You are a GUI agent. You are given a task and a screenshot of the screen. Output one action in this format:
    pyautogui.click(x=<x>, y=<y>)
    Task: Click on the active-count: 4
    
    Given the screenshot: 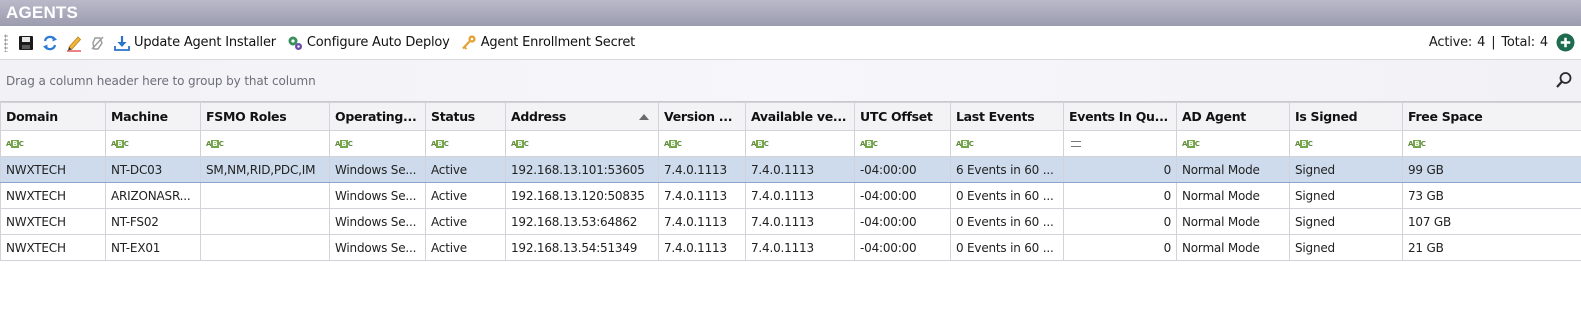 What is the action you would take?
    pyautogui.click(x=1481, y=42)
    